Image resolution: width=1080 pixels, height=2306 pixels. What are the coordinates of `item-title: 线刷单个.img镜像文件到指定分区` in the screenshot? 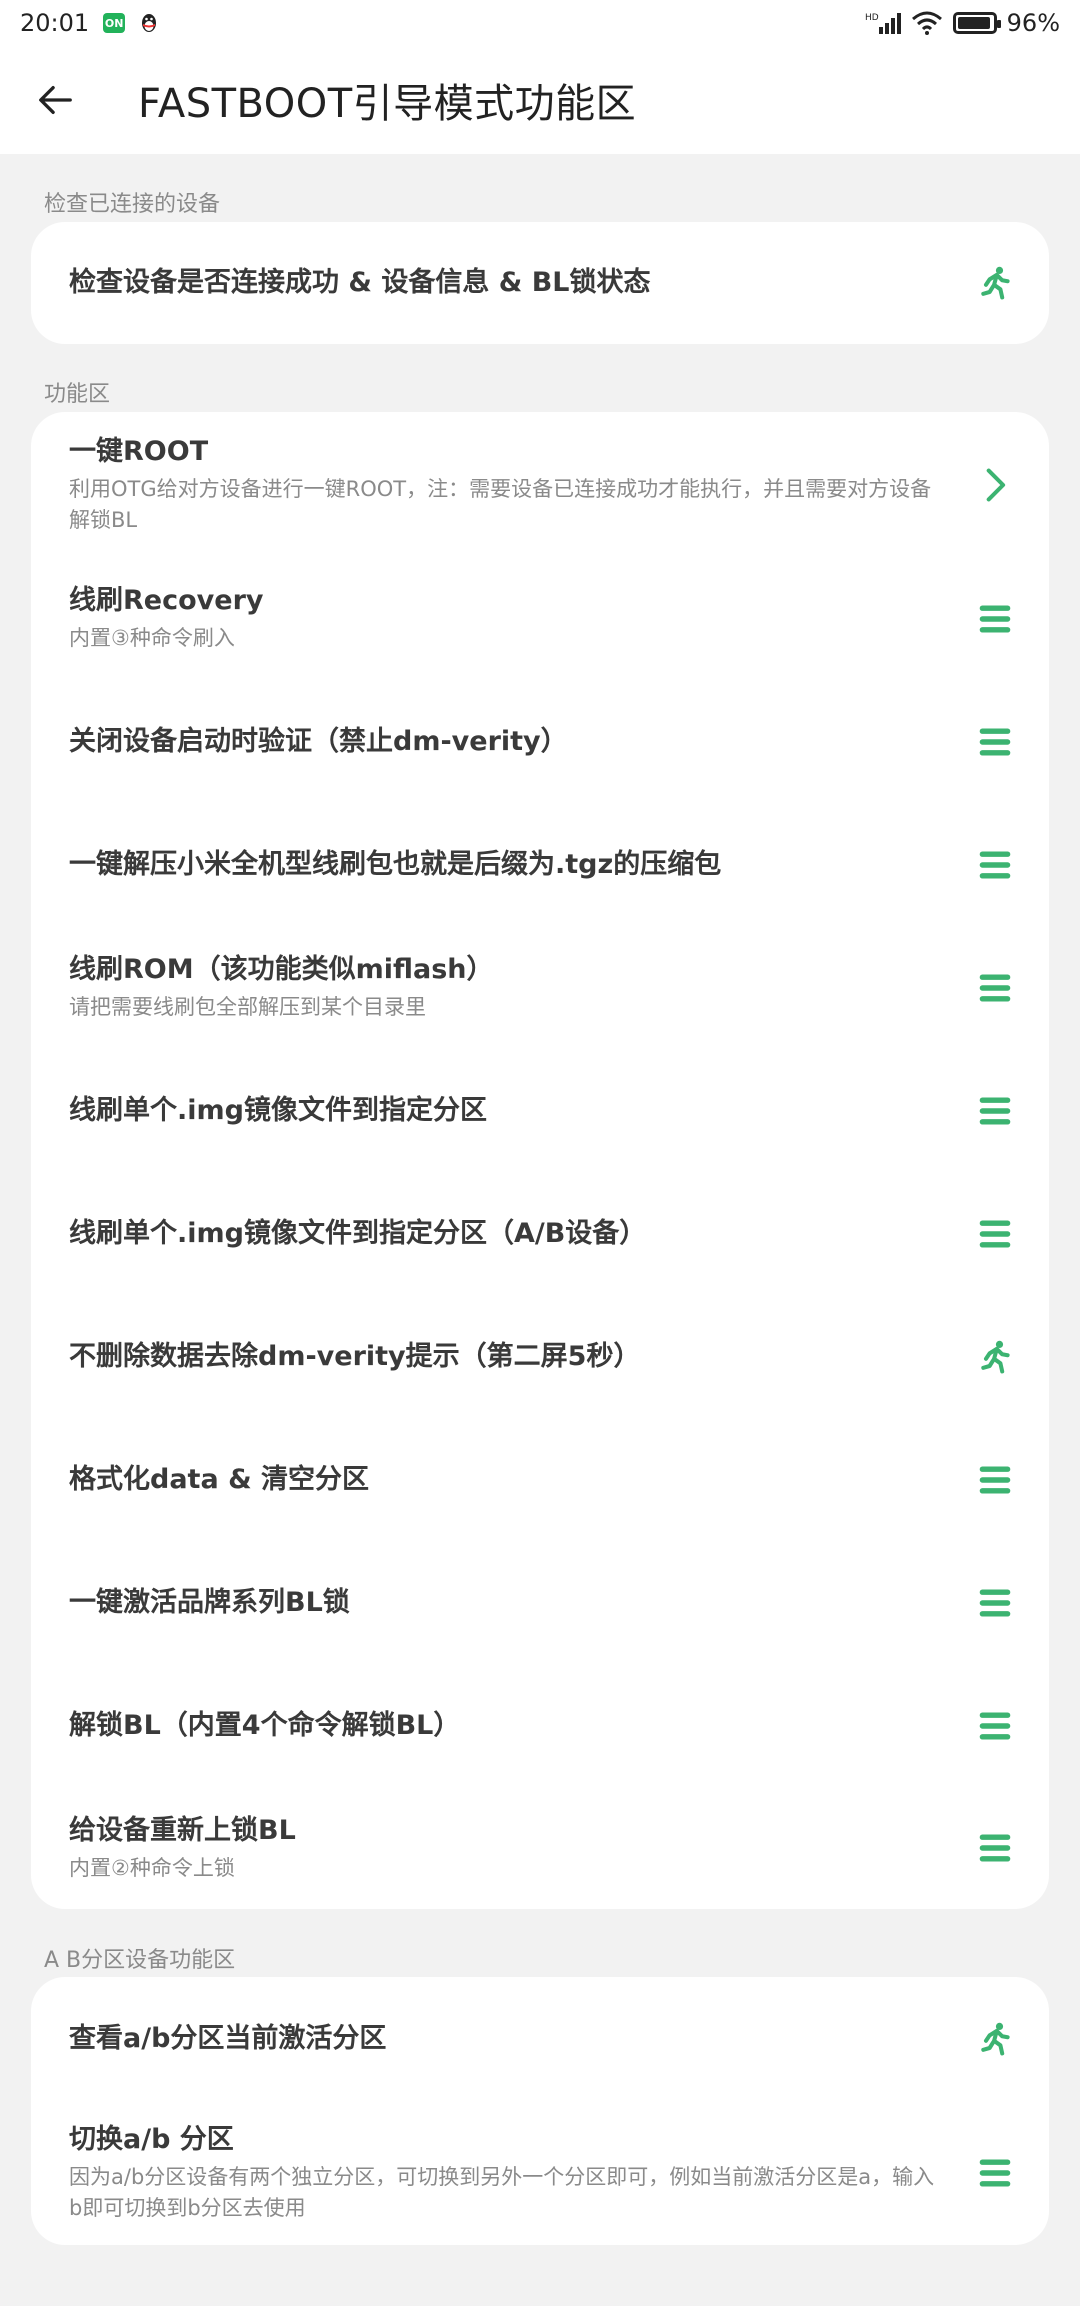 It's located at (278, 1110).